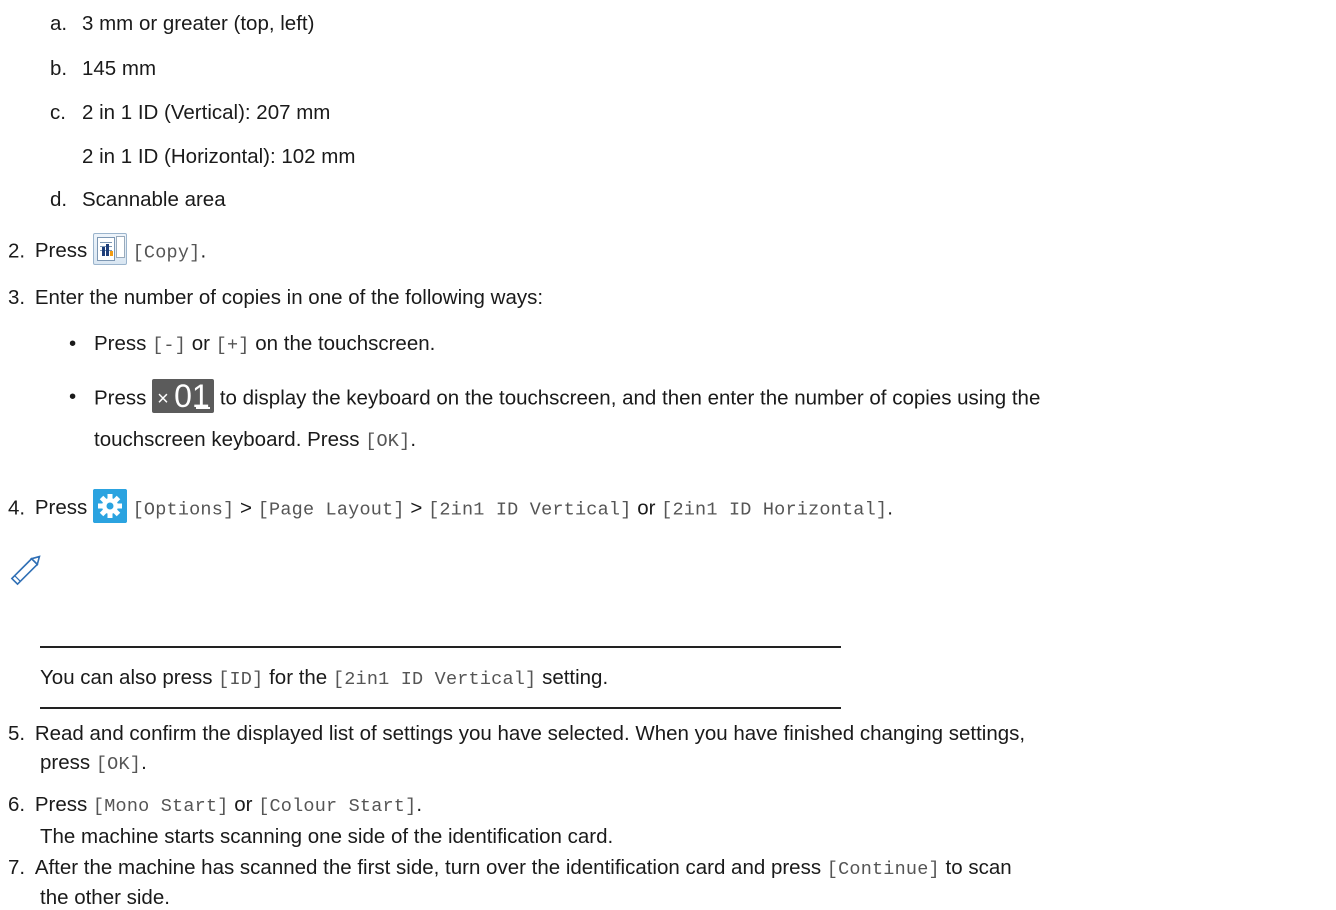  I want to click on list-text: 145 mm, so click(119, 68).